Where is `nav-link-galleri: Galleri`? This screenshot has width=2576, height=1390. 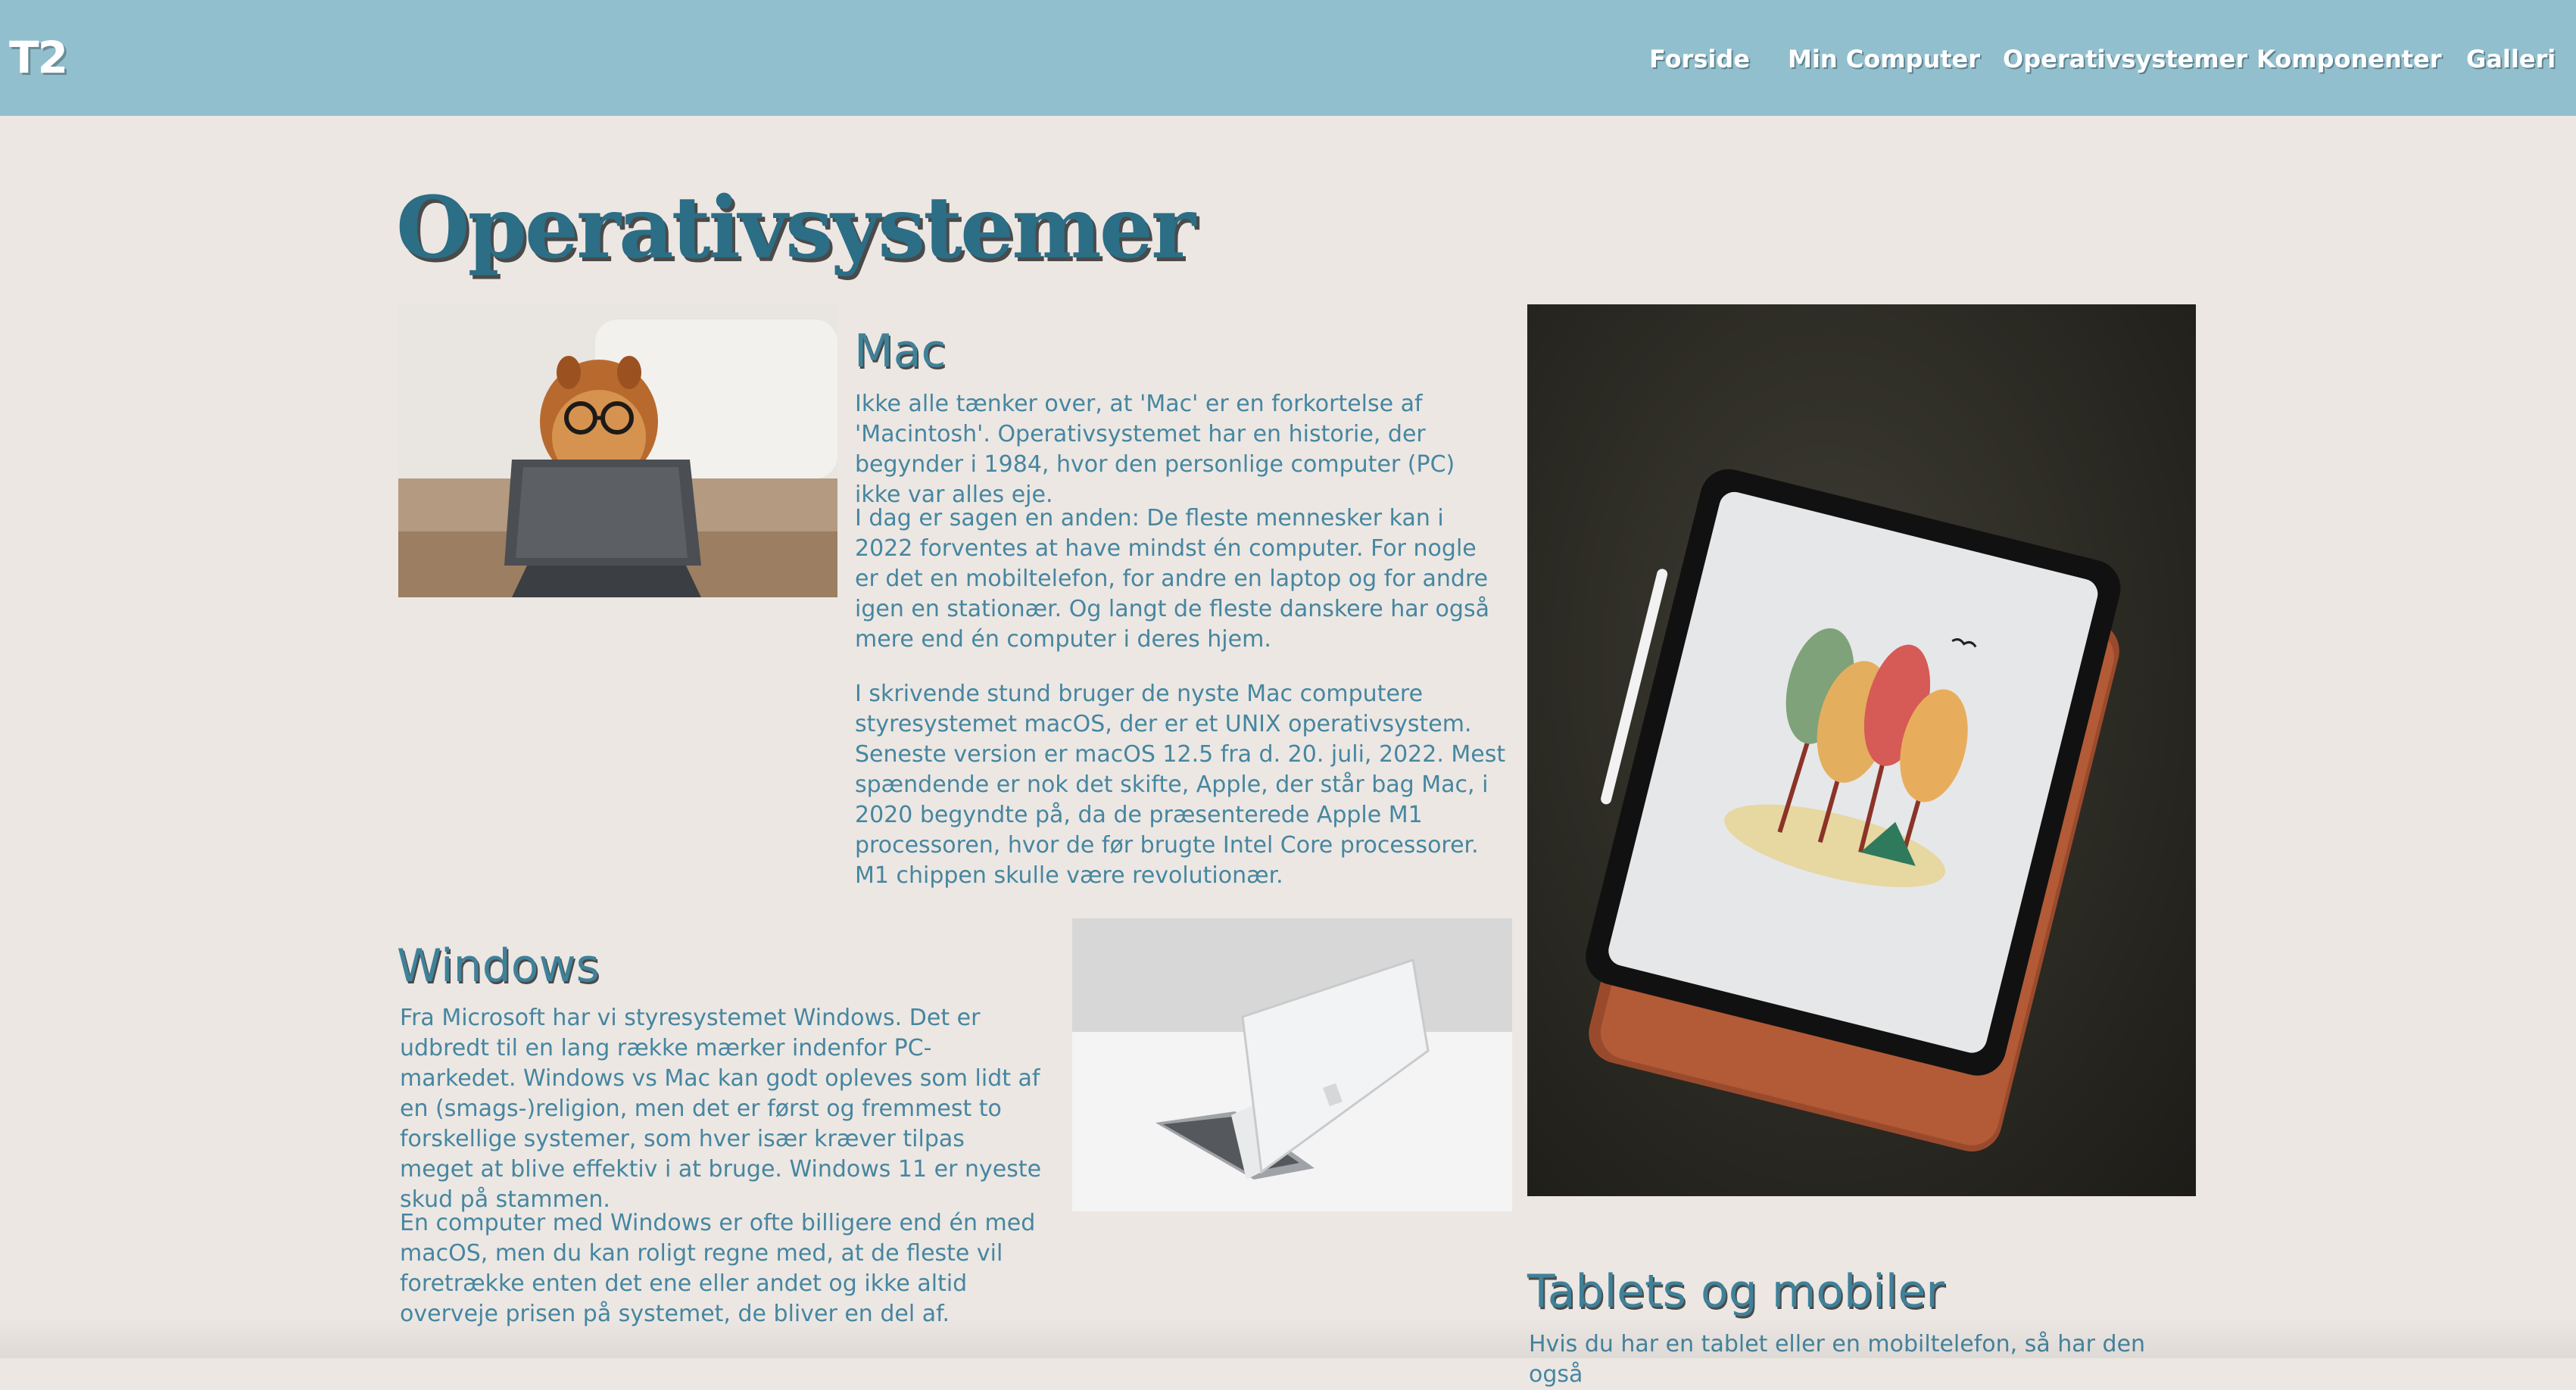 nav-link-galleri: Galleri is located at coordinates (2511, 59).